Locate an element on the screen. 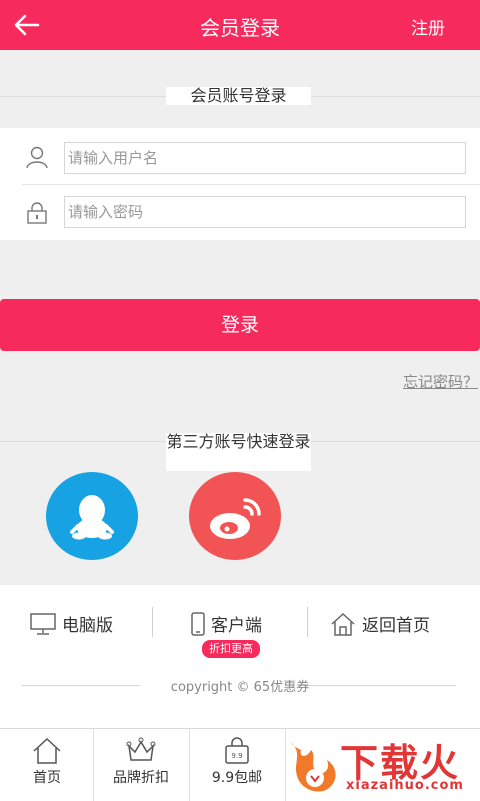  forgot-password-link: 忘记密码？ is located at coordinates (440, 381).